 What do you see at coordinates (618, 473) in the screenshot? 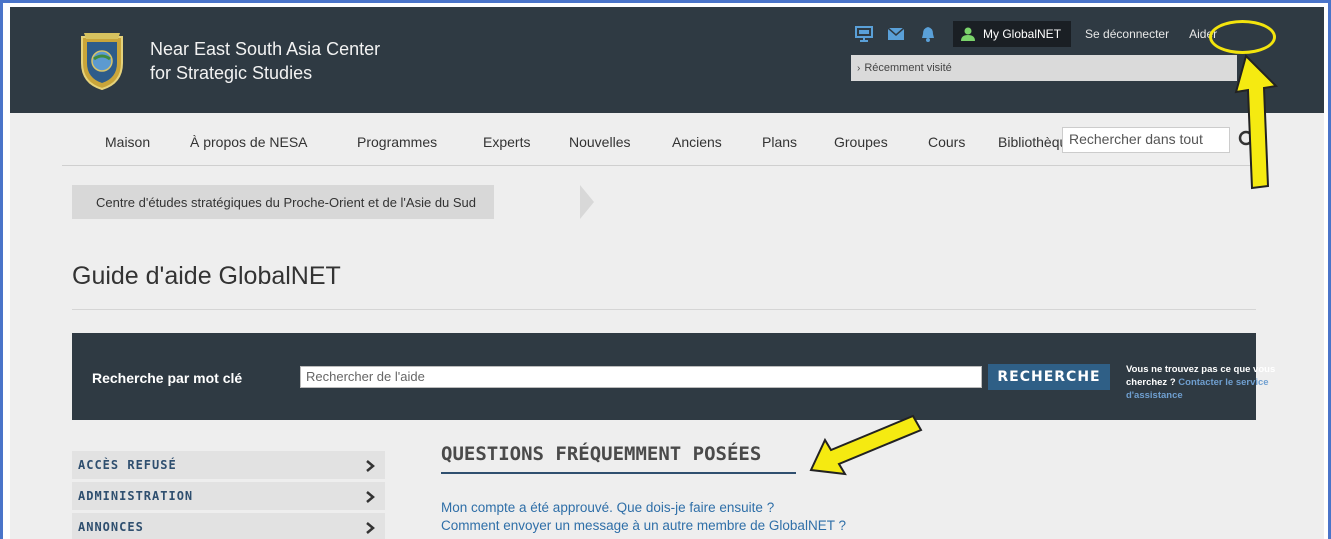
I see `faq-title-underline` at bounding box center [618, 473].